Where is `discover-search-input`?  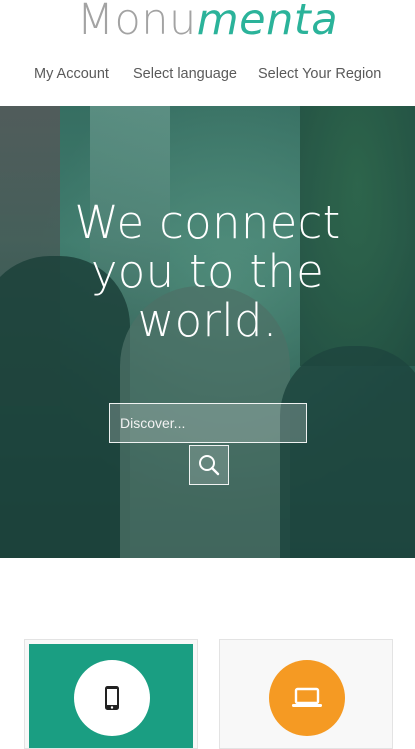
discover-search-input is located at coordinates (208, 423).